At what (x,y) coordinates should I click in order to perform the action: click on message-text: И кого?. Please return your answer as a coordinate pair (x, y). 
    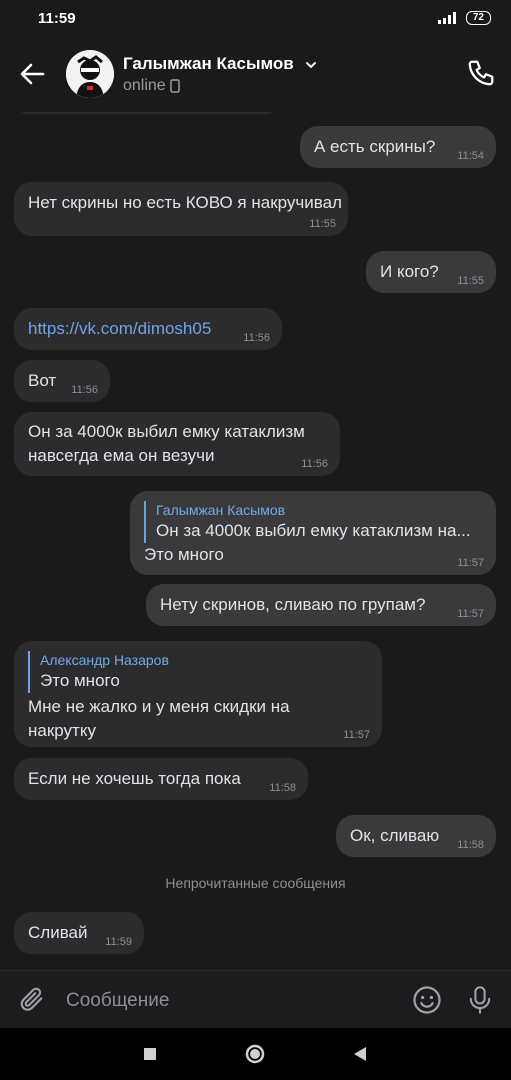
    Looking at the image, I should click on (409, 271).